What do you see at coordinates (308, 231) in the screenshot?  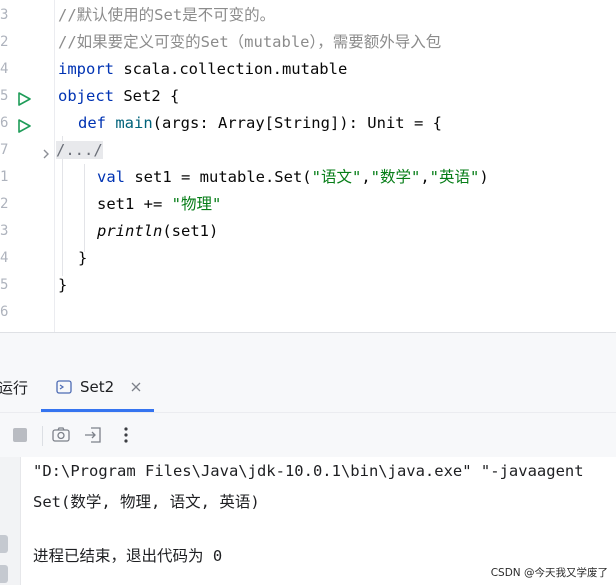 I see `code-line: 3 println(set1)` at bounding box center [308, 231].